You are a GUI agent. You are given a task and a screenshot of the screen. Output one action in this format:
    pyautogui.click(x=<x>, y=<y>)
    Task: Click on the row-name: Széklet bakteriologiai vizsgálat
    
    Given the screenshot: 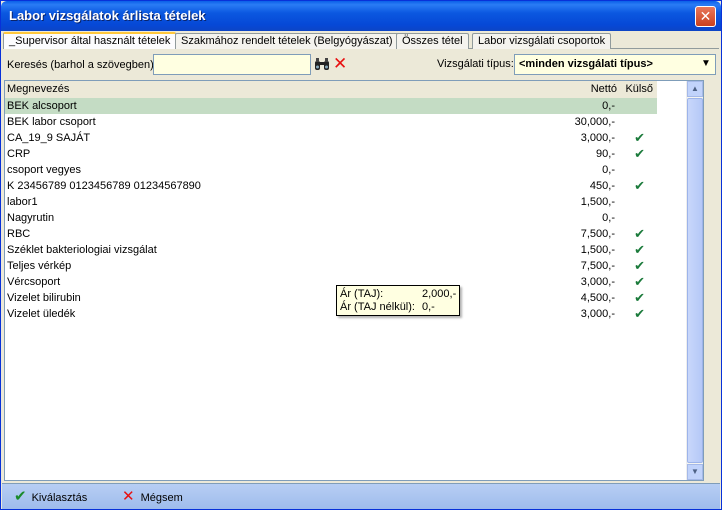 What is the action you would take?
    pyautogui.click(x=82, y=250)
    